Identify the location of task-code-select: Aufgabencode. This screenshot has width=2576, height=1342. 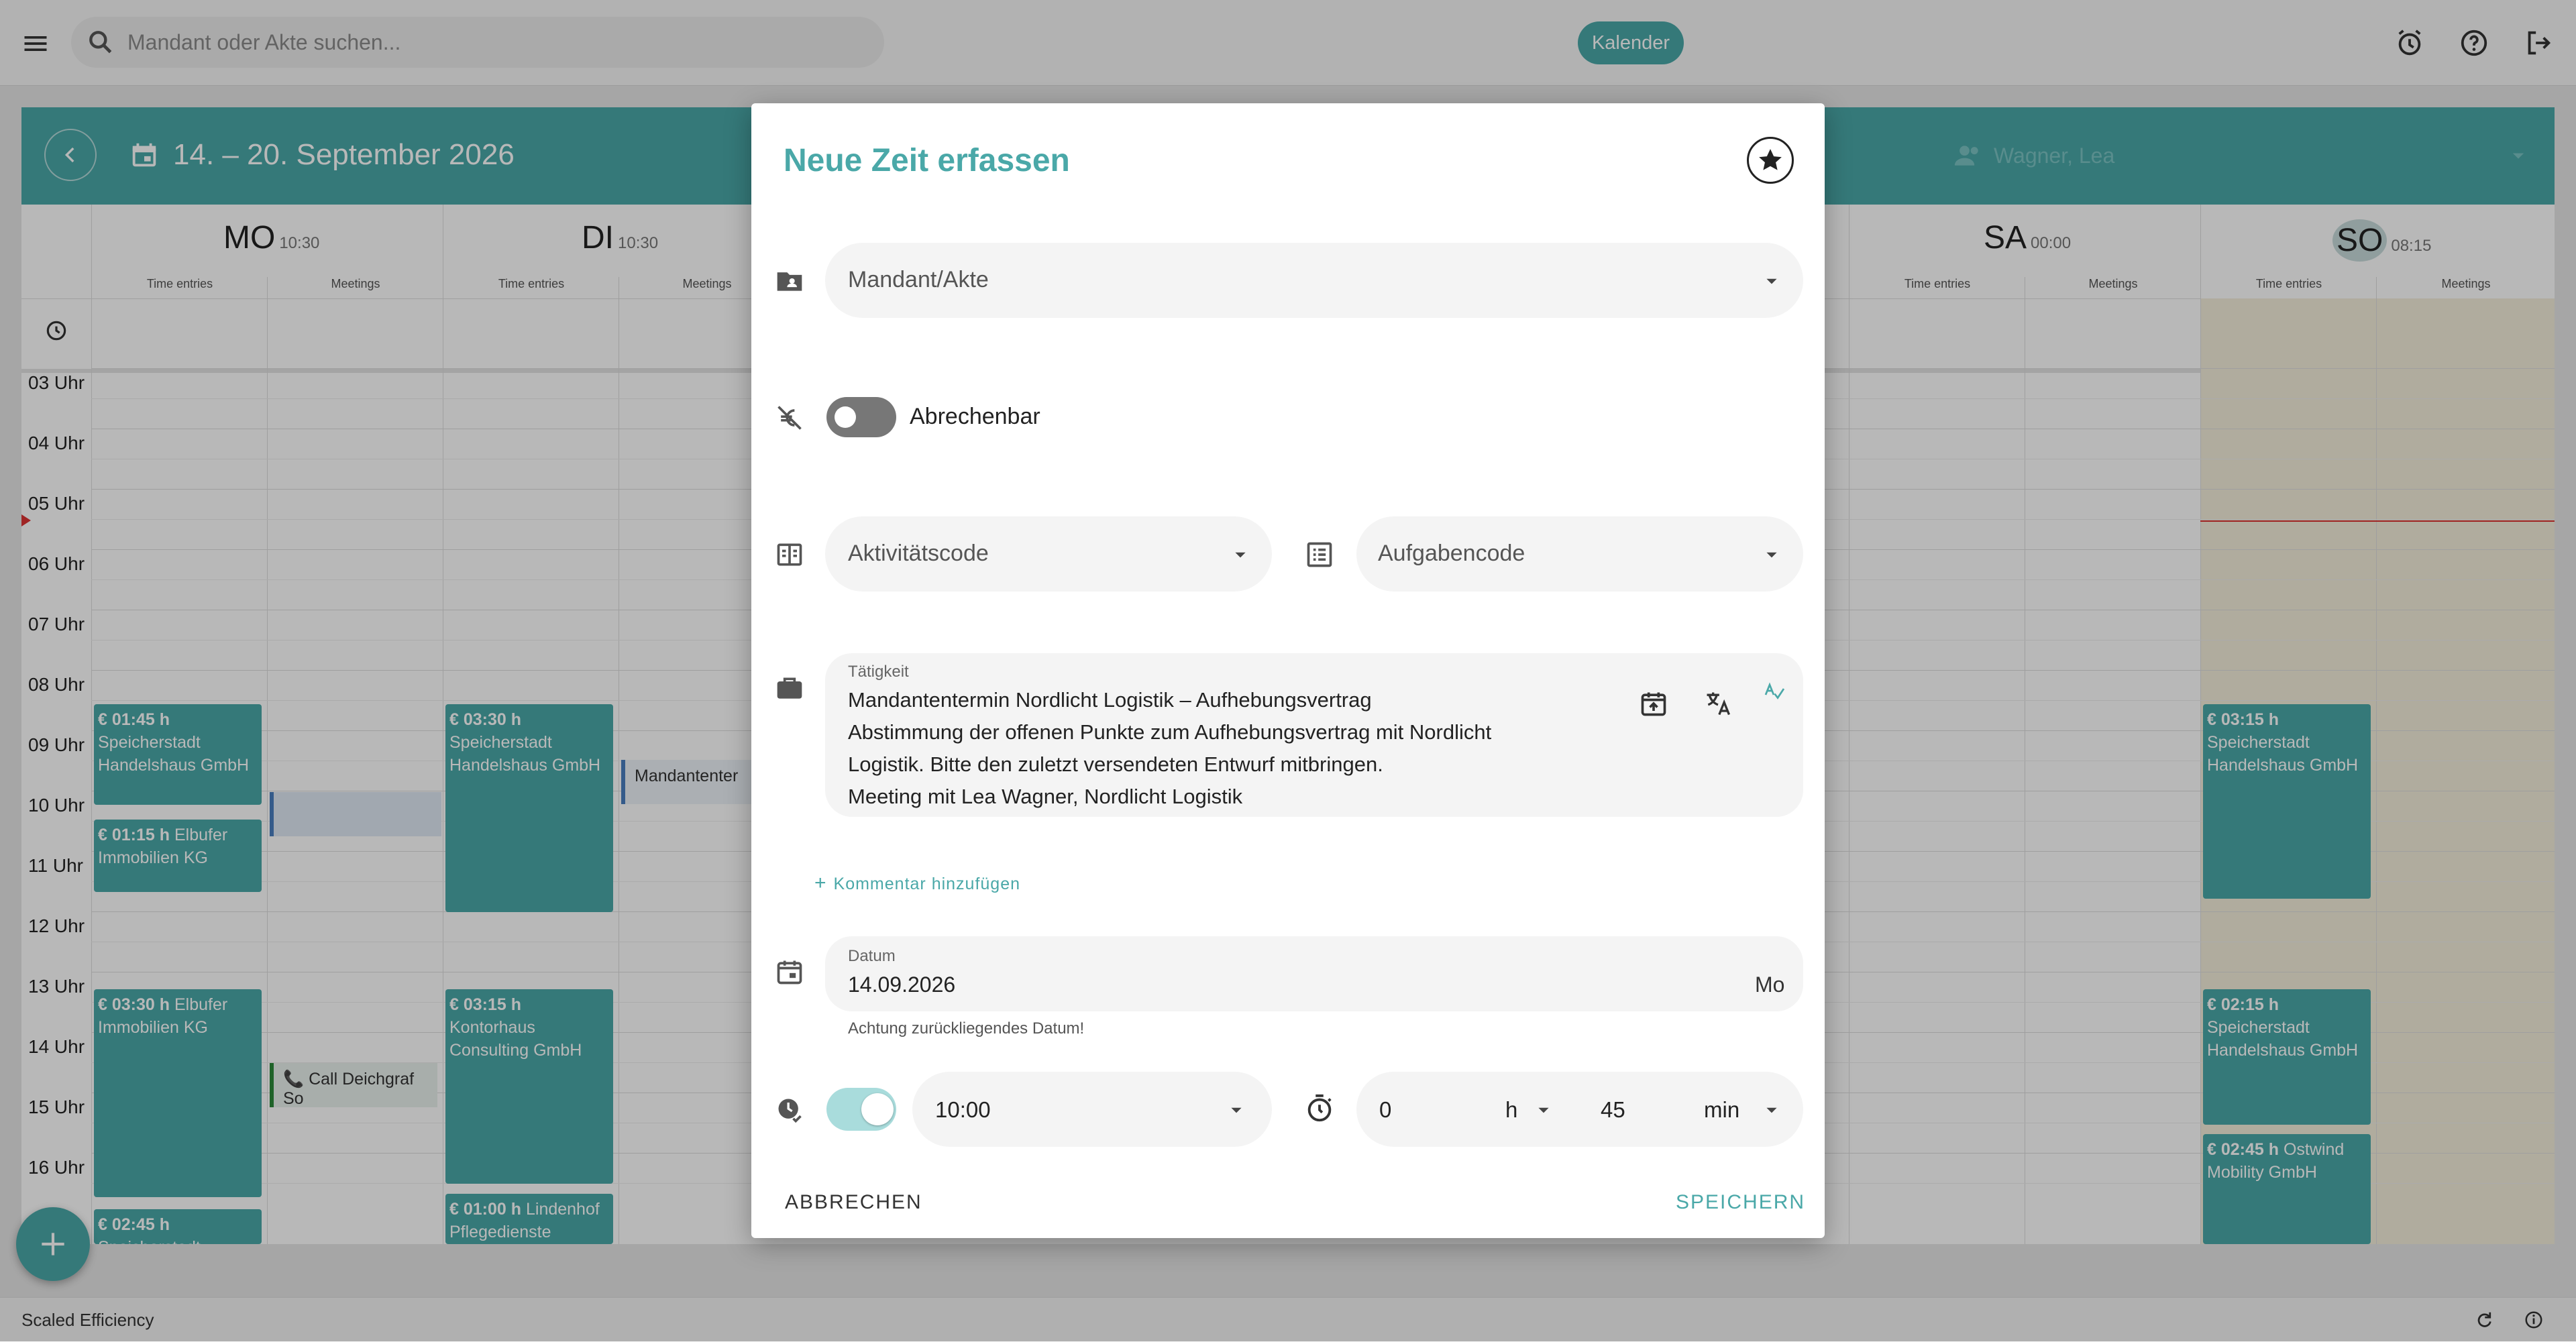
(1579, 554).